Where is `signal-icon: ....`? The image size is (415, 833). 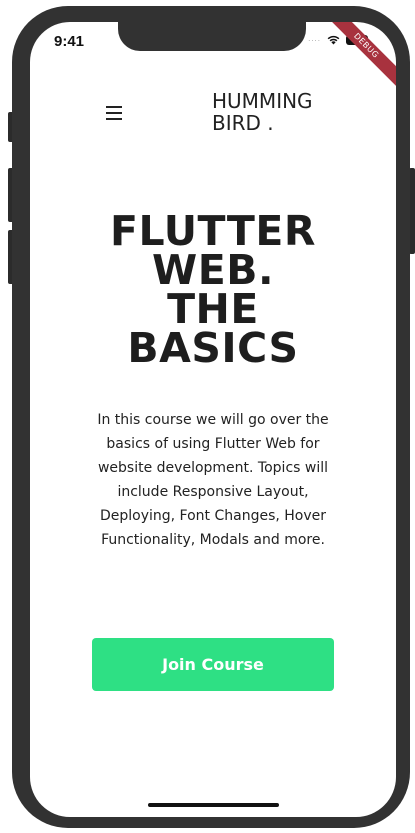 signal-icon: .... is located at coordinates (314, 39).